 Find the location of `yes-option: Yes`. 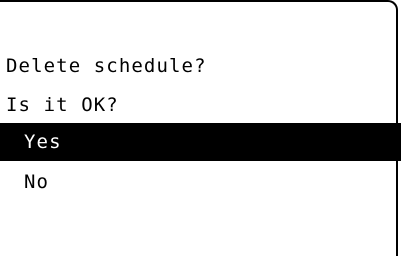

yes-option: Yes is located at coordinates (200, 142).